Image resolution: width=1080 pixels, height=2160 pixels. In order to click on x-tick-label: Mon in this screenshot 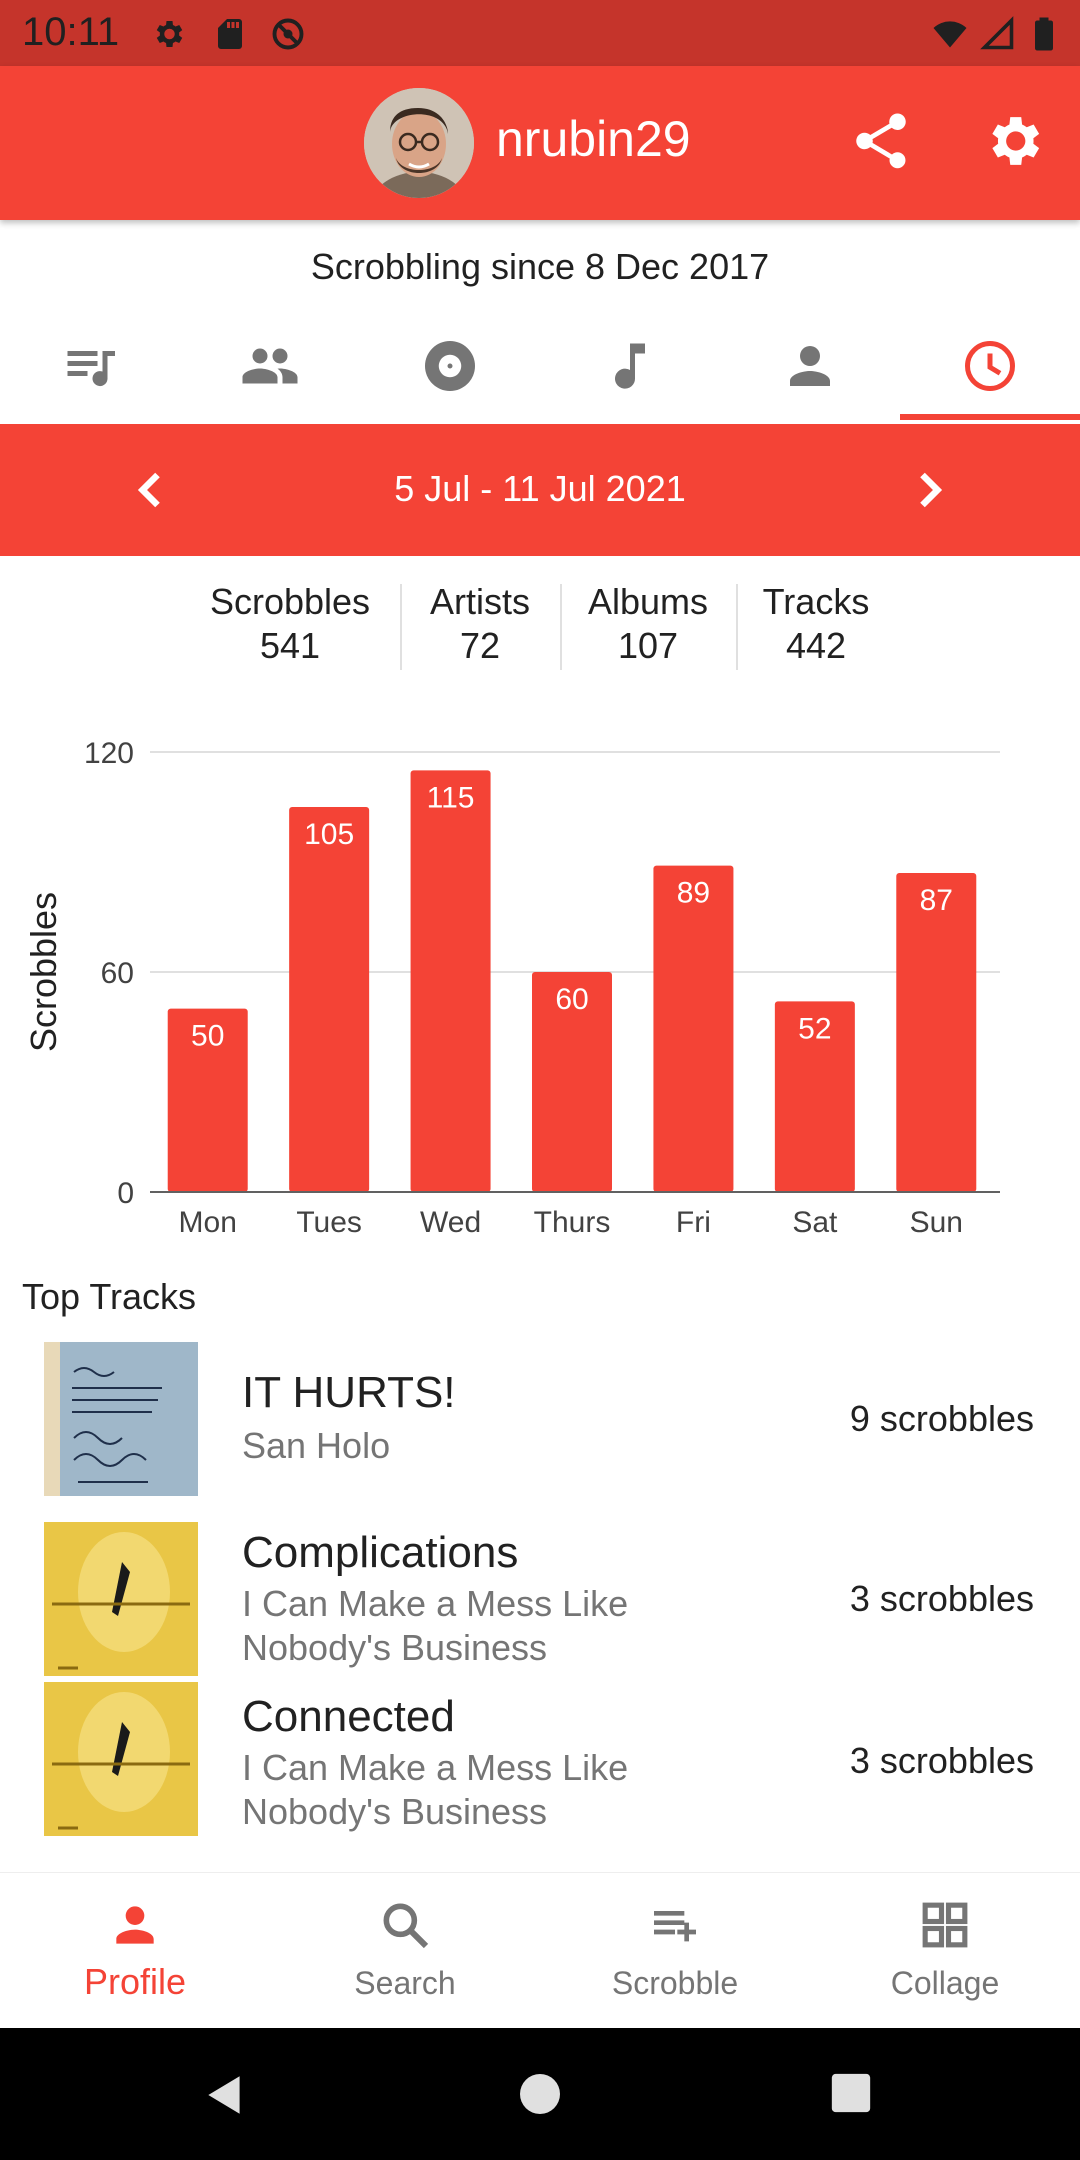, I will do `click(208, 1222)`.